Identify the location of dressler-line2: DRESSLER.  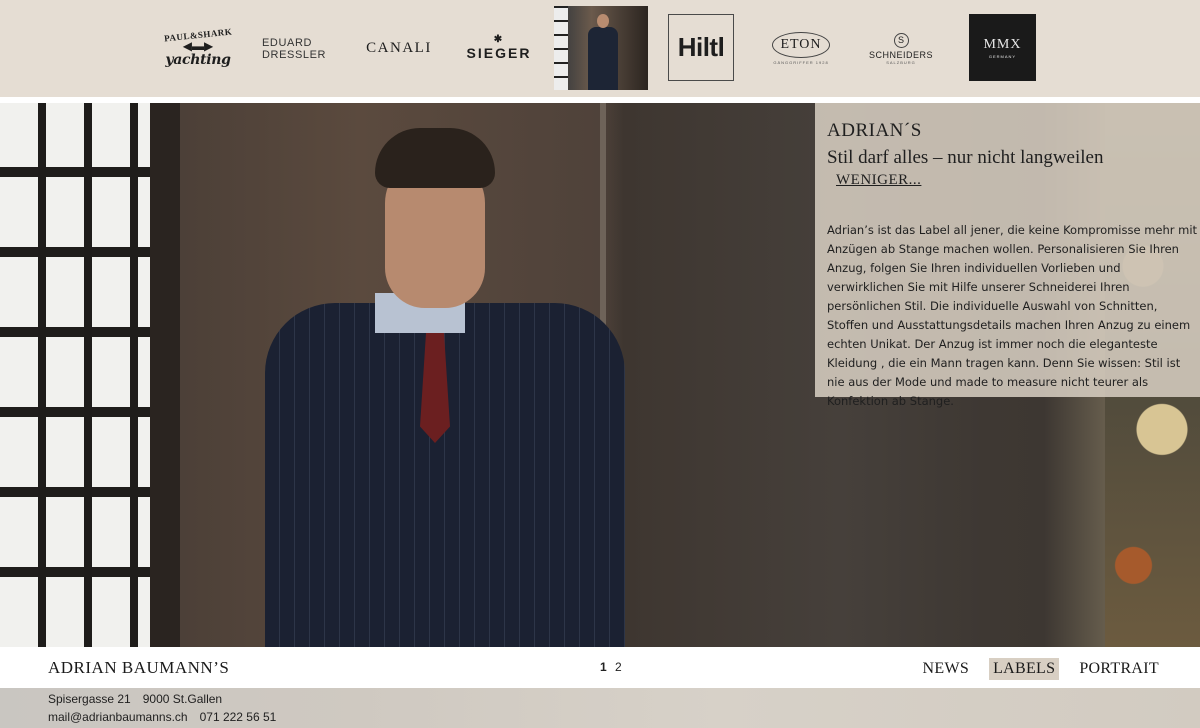
(294, 54).